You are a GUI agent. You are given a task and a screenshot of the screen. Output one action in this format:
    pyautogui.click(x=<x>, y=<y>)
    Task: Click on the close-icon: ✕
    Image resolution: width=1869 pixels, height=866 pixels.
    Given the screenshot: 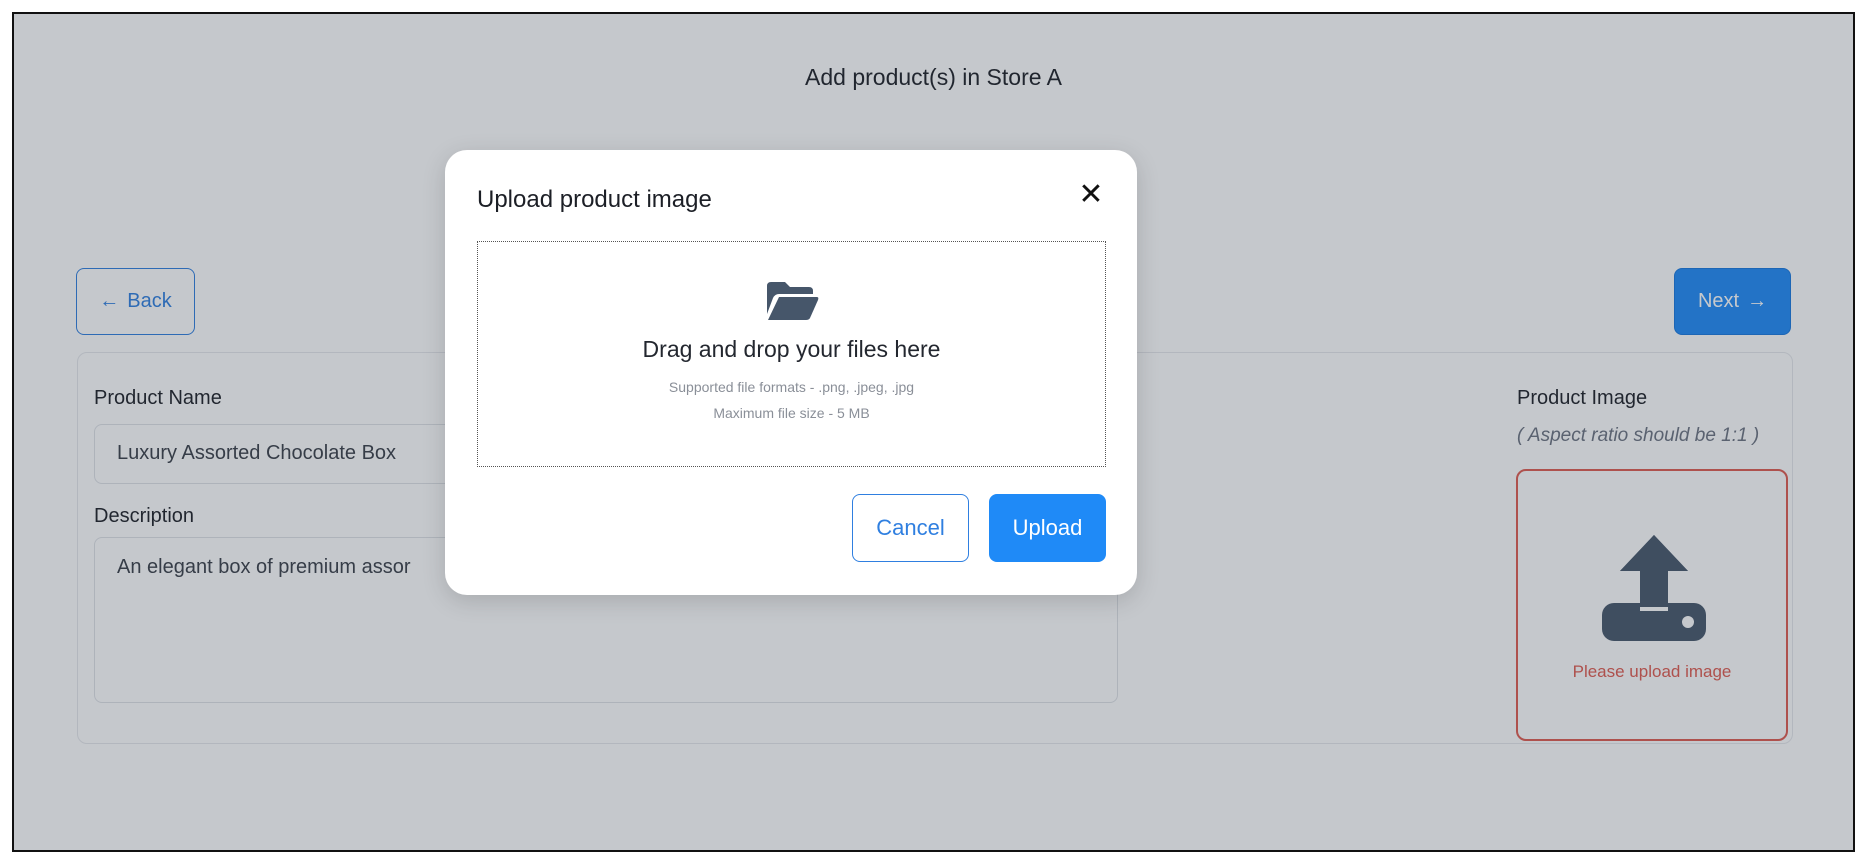 What is the action you would take?
    pyautogui.click(x=1091, y=196)
    